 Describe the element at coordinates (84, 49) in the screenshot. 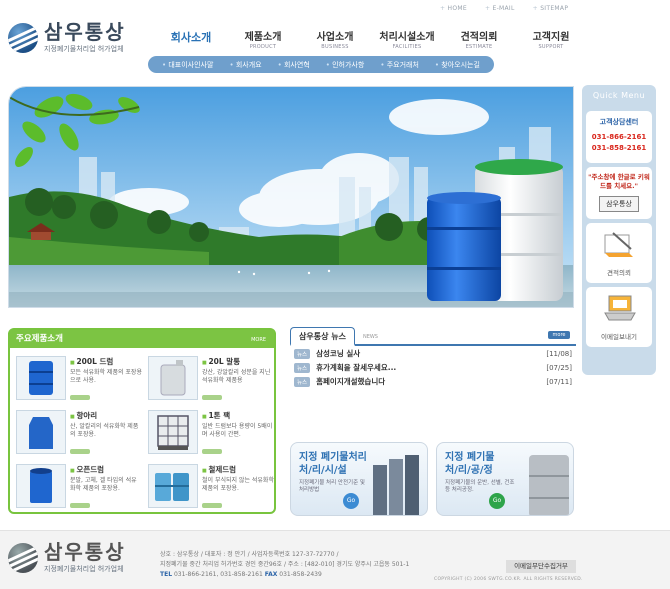

I see `logo-subtitle: 지정폐기물처리업 허가업체` at that location.